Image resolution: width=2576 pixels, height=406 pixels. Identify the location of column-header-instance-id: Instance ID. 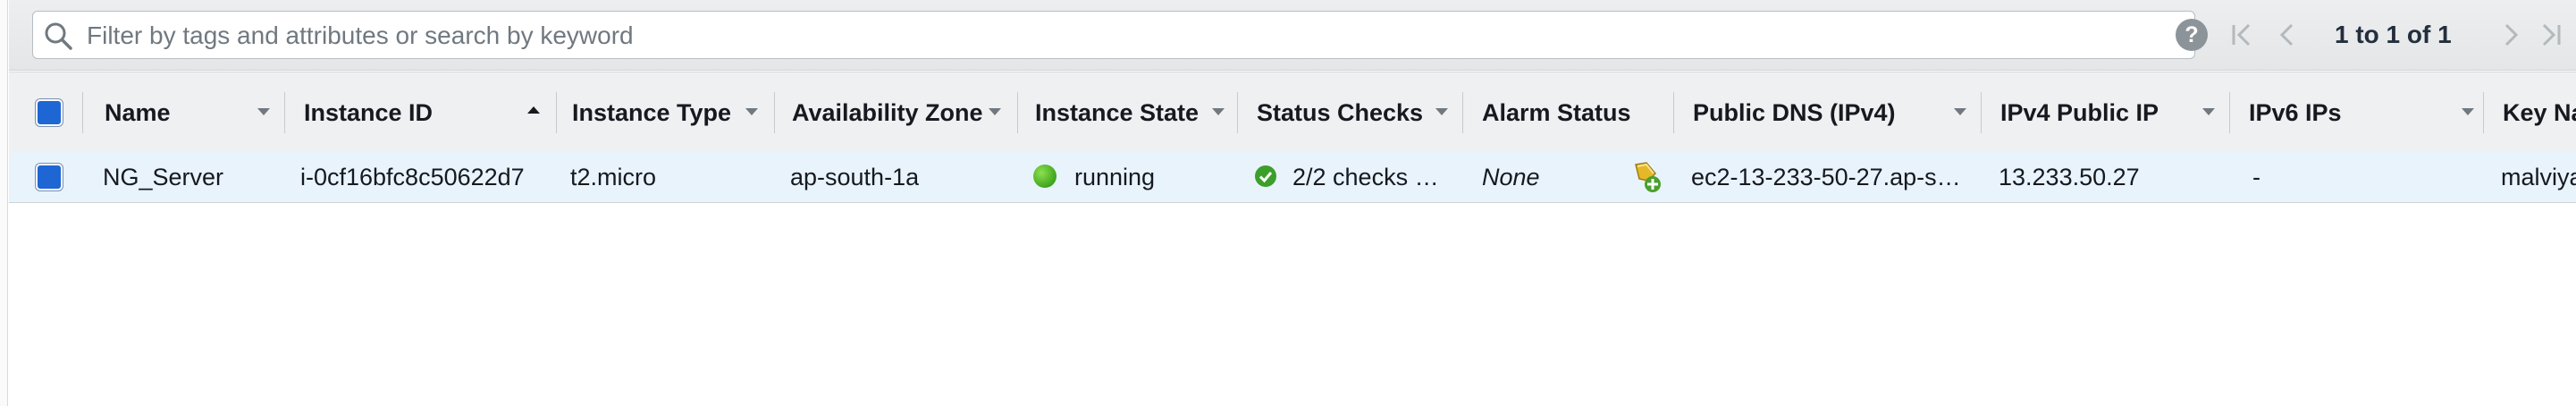
(369, 112).